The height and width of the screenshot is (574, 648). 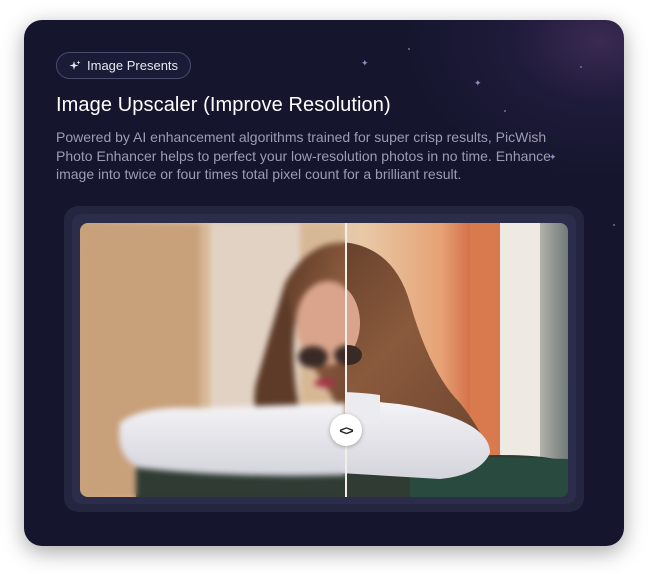 What do you see at coordinates (133, 65) in the screenshot?
I see `badge-label: Image Presents` at bounding box center [133, 65].